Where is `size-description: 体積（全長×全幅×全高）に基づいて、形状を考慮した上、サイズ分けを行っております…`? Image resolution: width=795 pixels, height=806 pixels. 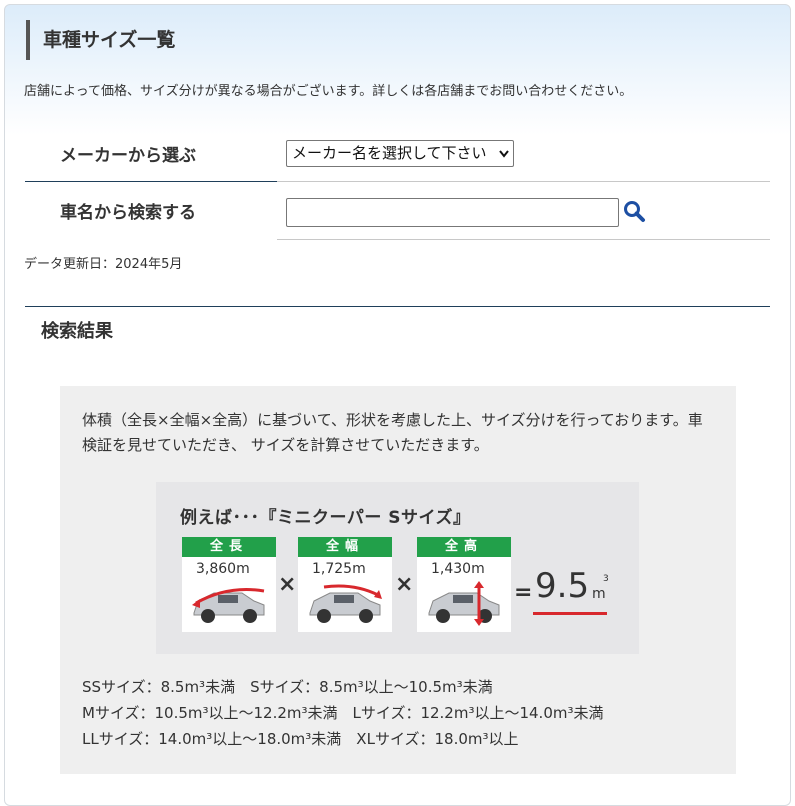 size-description: 体積（全長×全幅×全高）に基づいて、形状を考慮した上、サイズ分けを行っております… is located at coordinates (392, 432).